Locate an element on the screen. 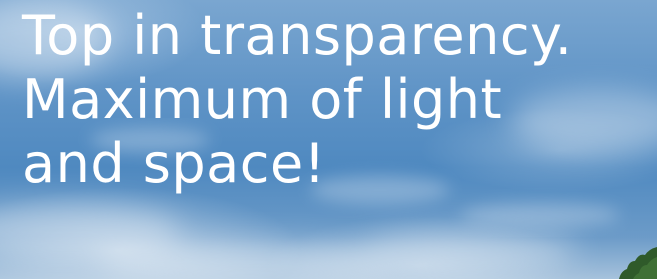  headline-line-3: and space! is located at coordinates (174, 163).